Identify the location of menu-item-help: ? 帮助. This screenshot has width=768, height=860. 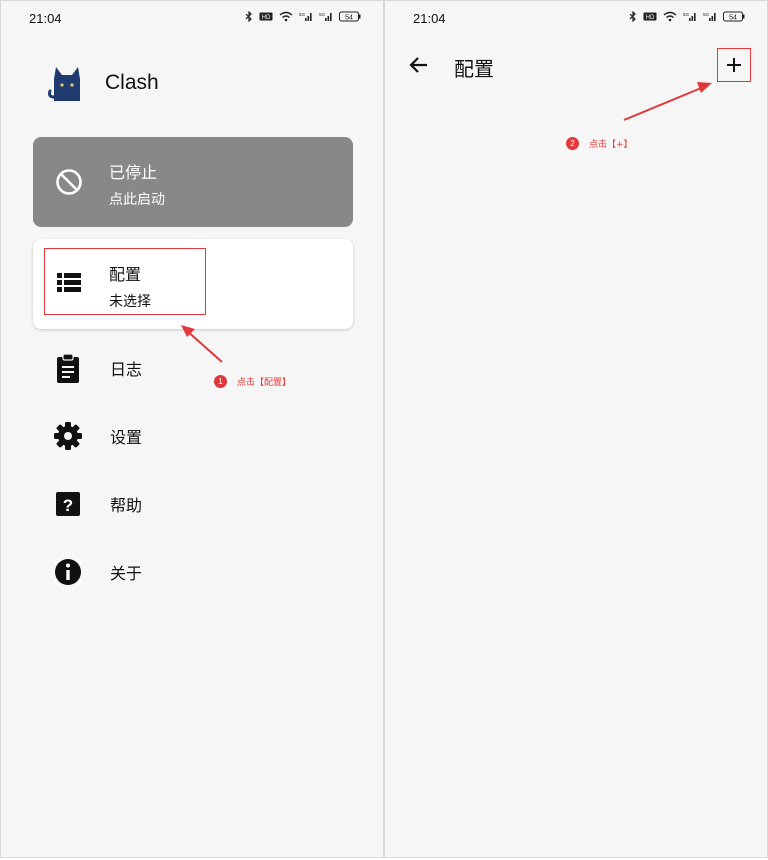
(98, 504).